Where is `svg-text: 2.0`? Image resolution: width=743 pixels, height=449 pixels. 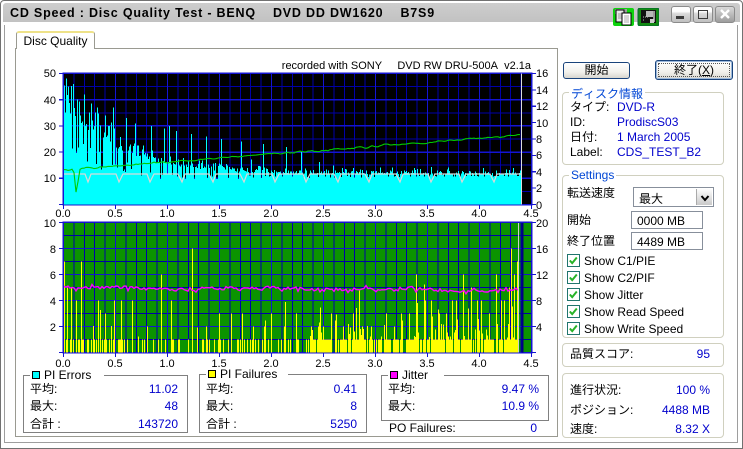 svg-text: 2.0 is located at coordinates (270, 214).